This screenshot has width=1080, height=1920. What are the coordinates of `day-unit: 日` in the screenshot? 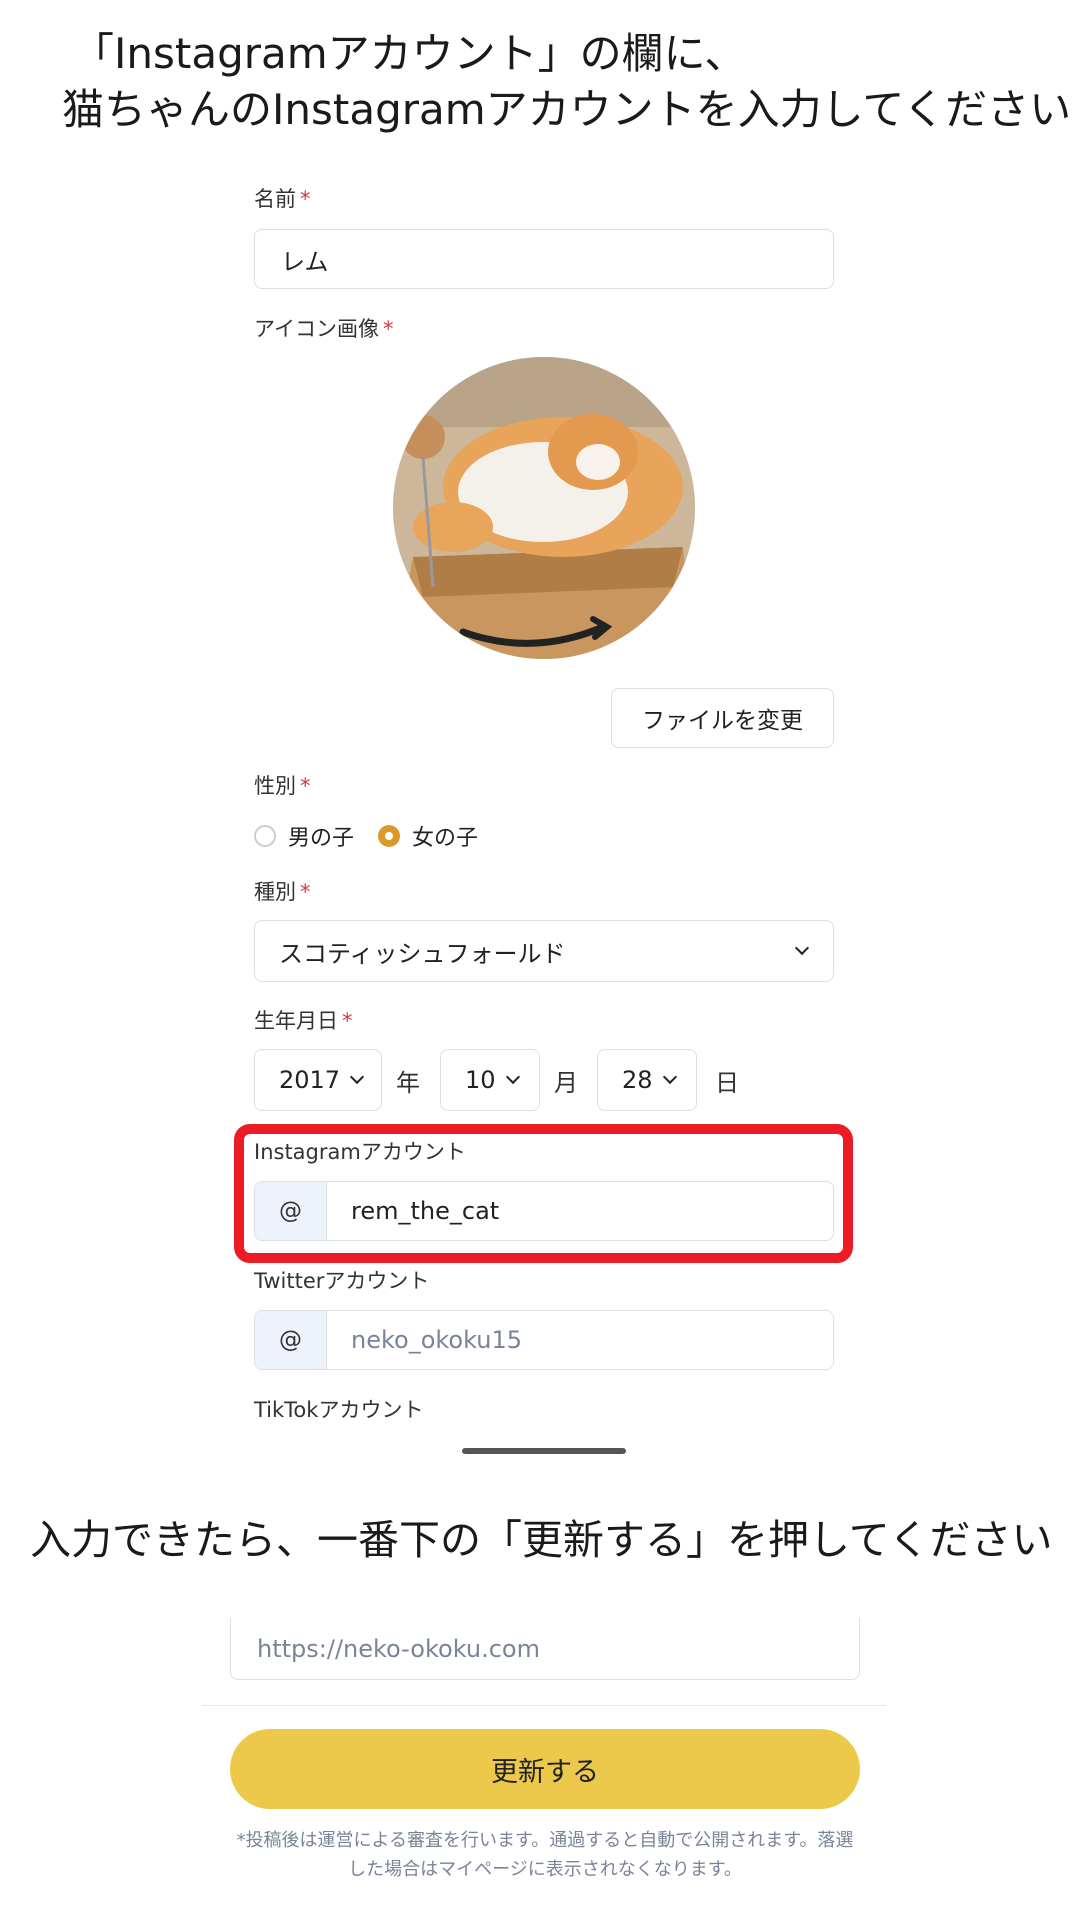 It's located at (727, 1083).